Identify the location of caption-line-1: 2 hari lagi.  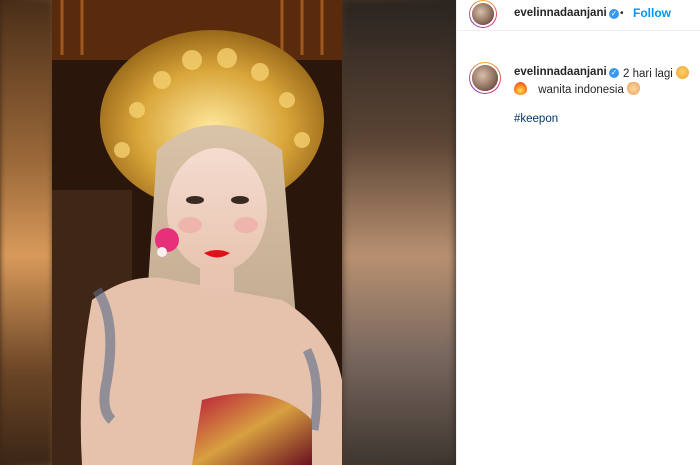
(656, 73).